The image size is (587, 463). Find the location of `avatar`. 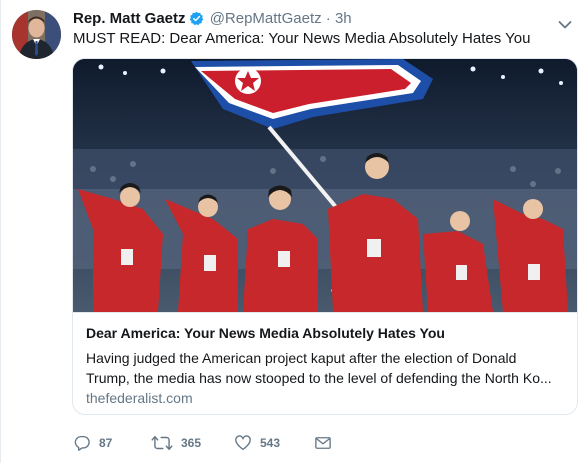

avatar is located at coordinates (36, 34).